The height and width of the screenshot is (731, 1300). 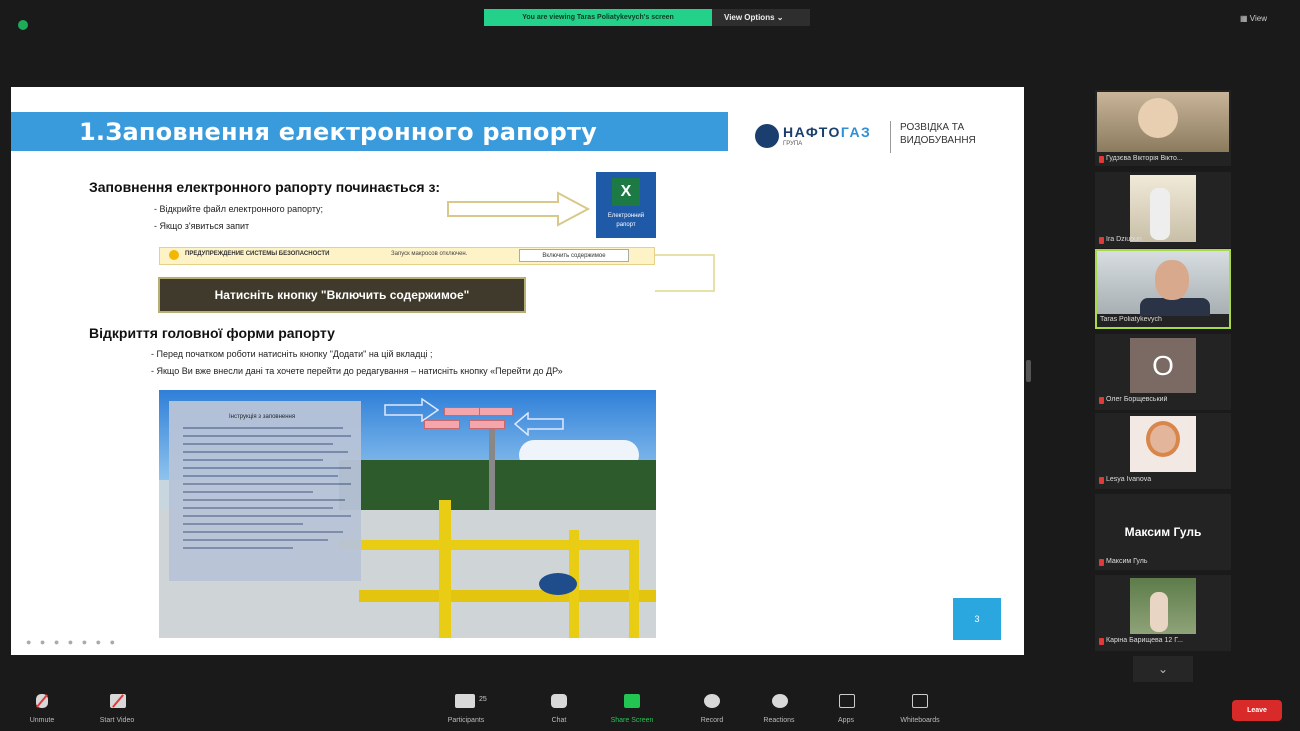 What do you see at coordinates (72, 642) in the screenshot?
I see `slide-nav-dots: ● ● ● ● ● ● ●` at bounding box center [72, 642].